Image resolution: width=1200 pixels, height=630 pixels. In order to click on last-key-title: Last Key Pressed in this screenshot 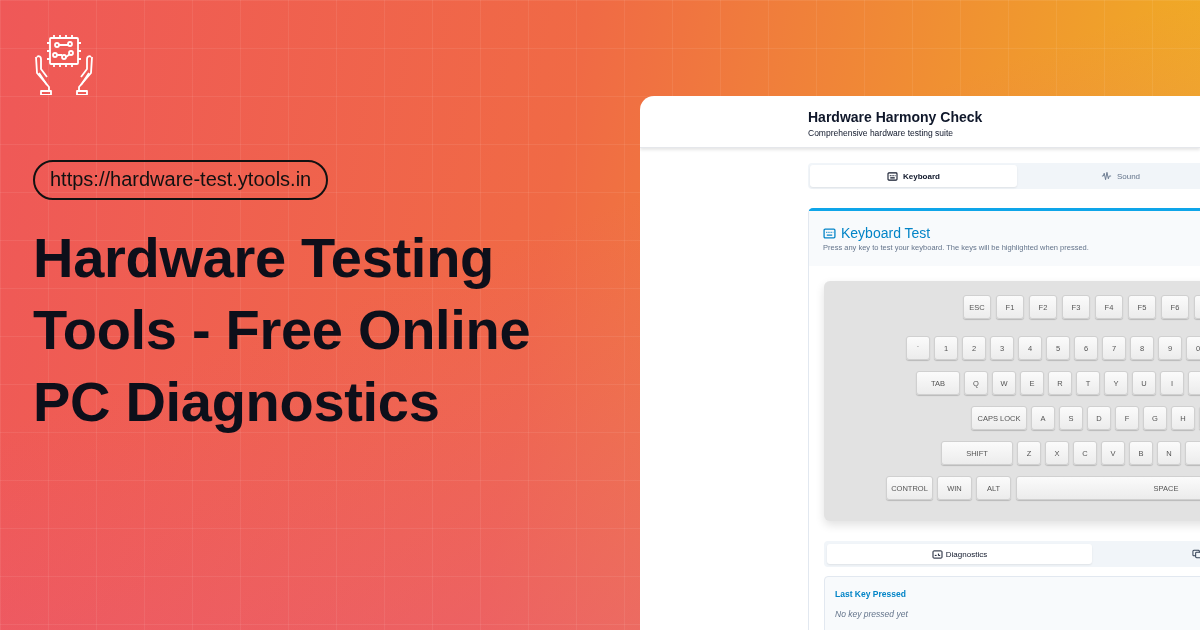, I will do `click(871, 594)`.